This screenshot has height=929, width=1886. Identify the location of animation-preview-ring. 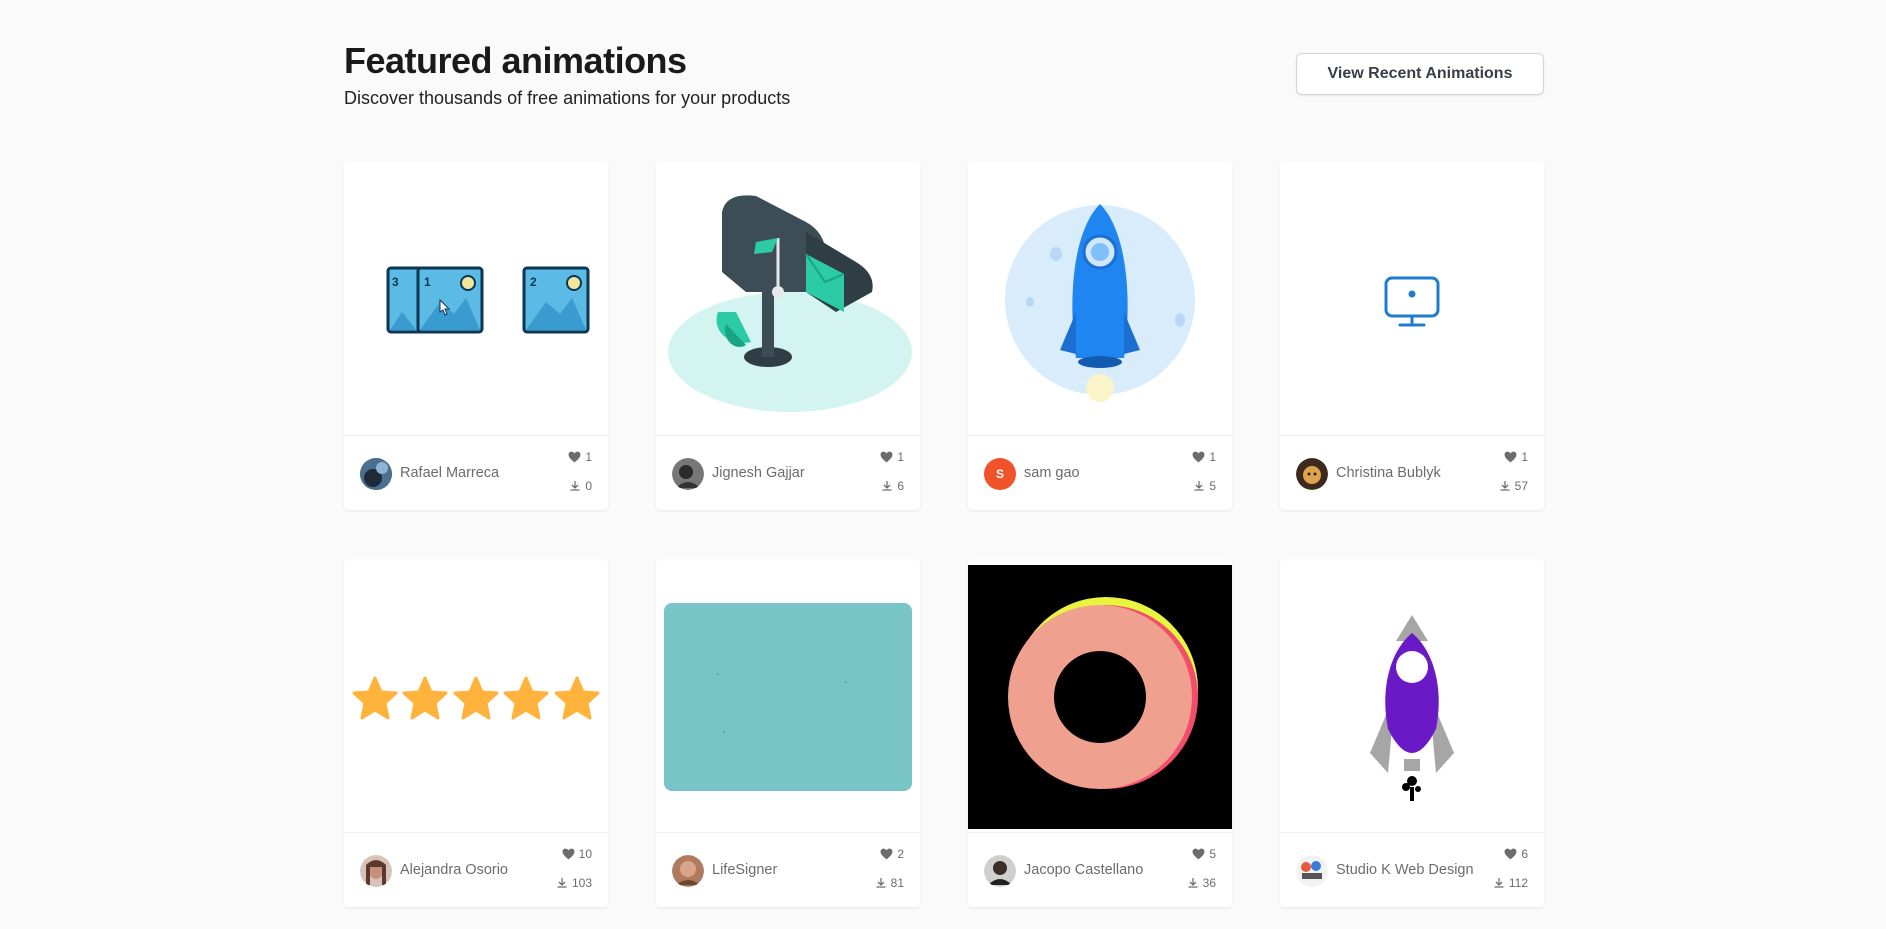
(1100, 695).